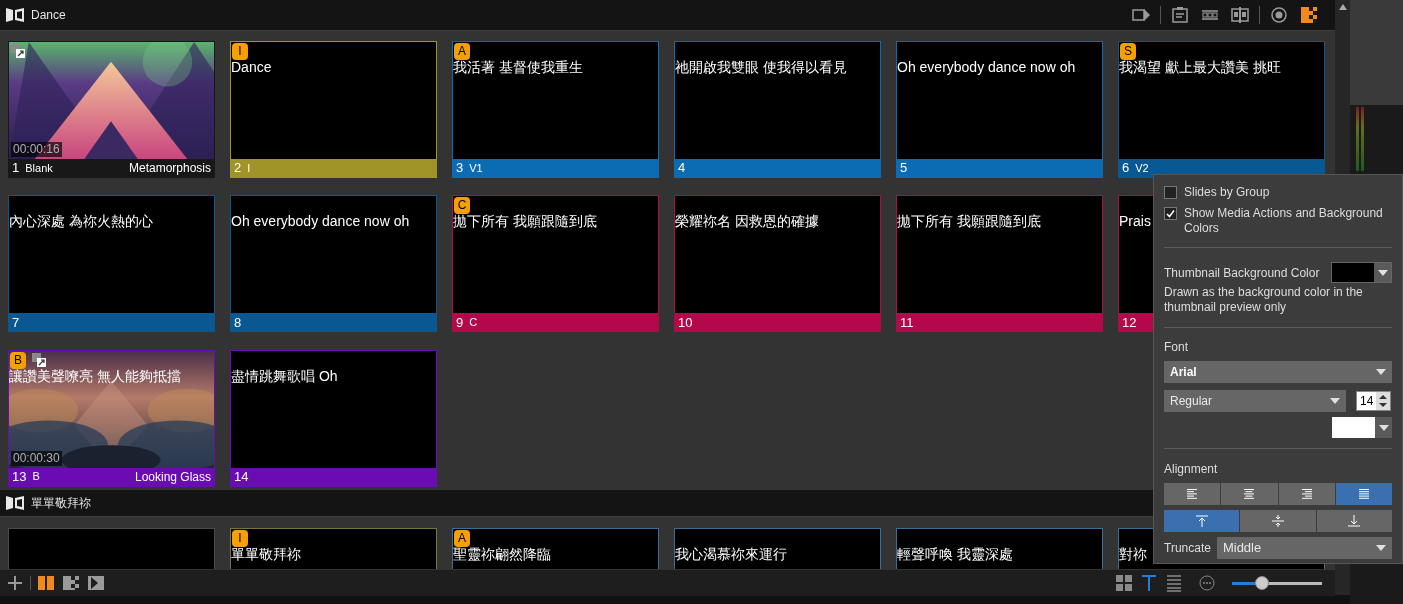  I want to click on slide-number: 14, so click(241, 476).